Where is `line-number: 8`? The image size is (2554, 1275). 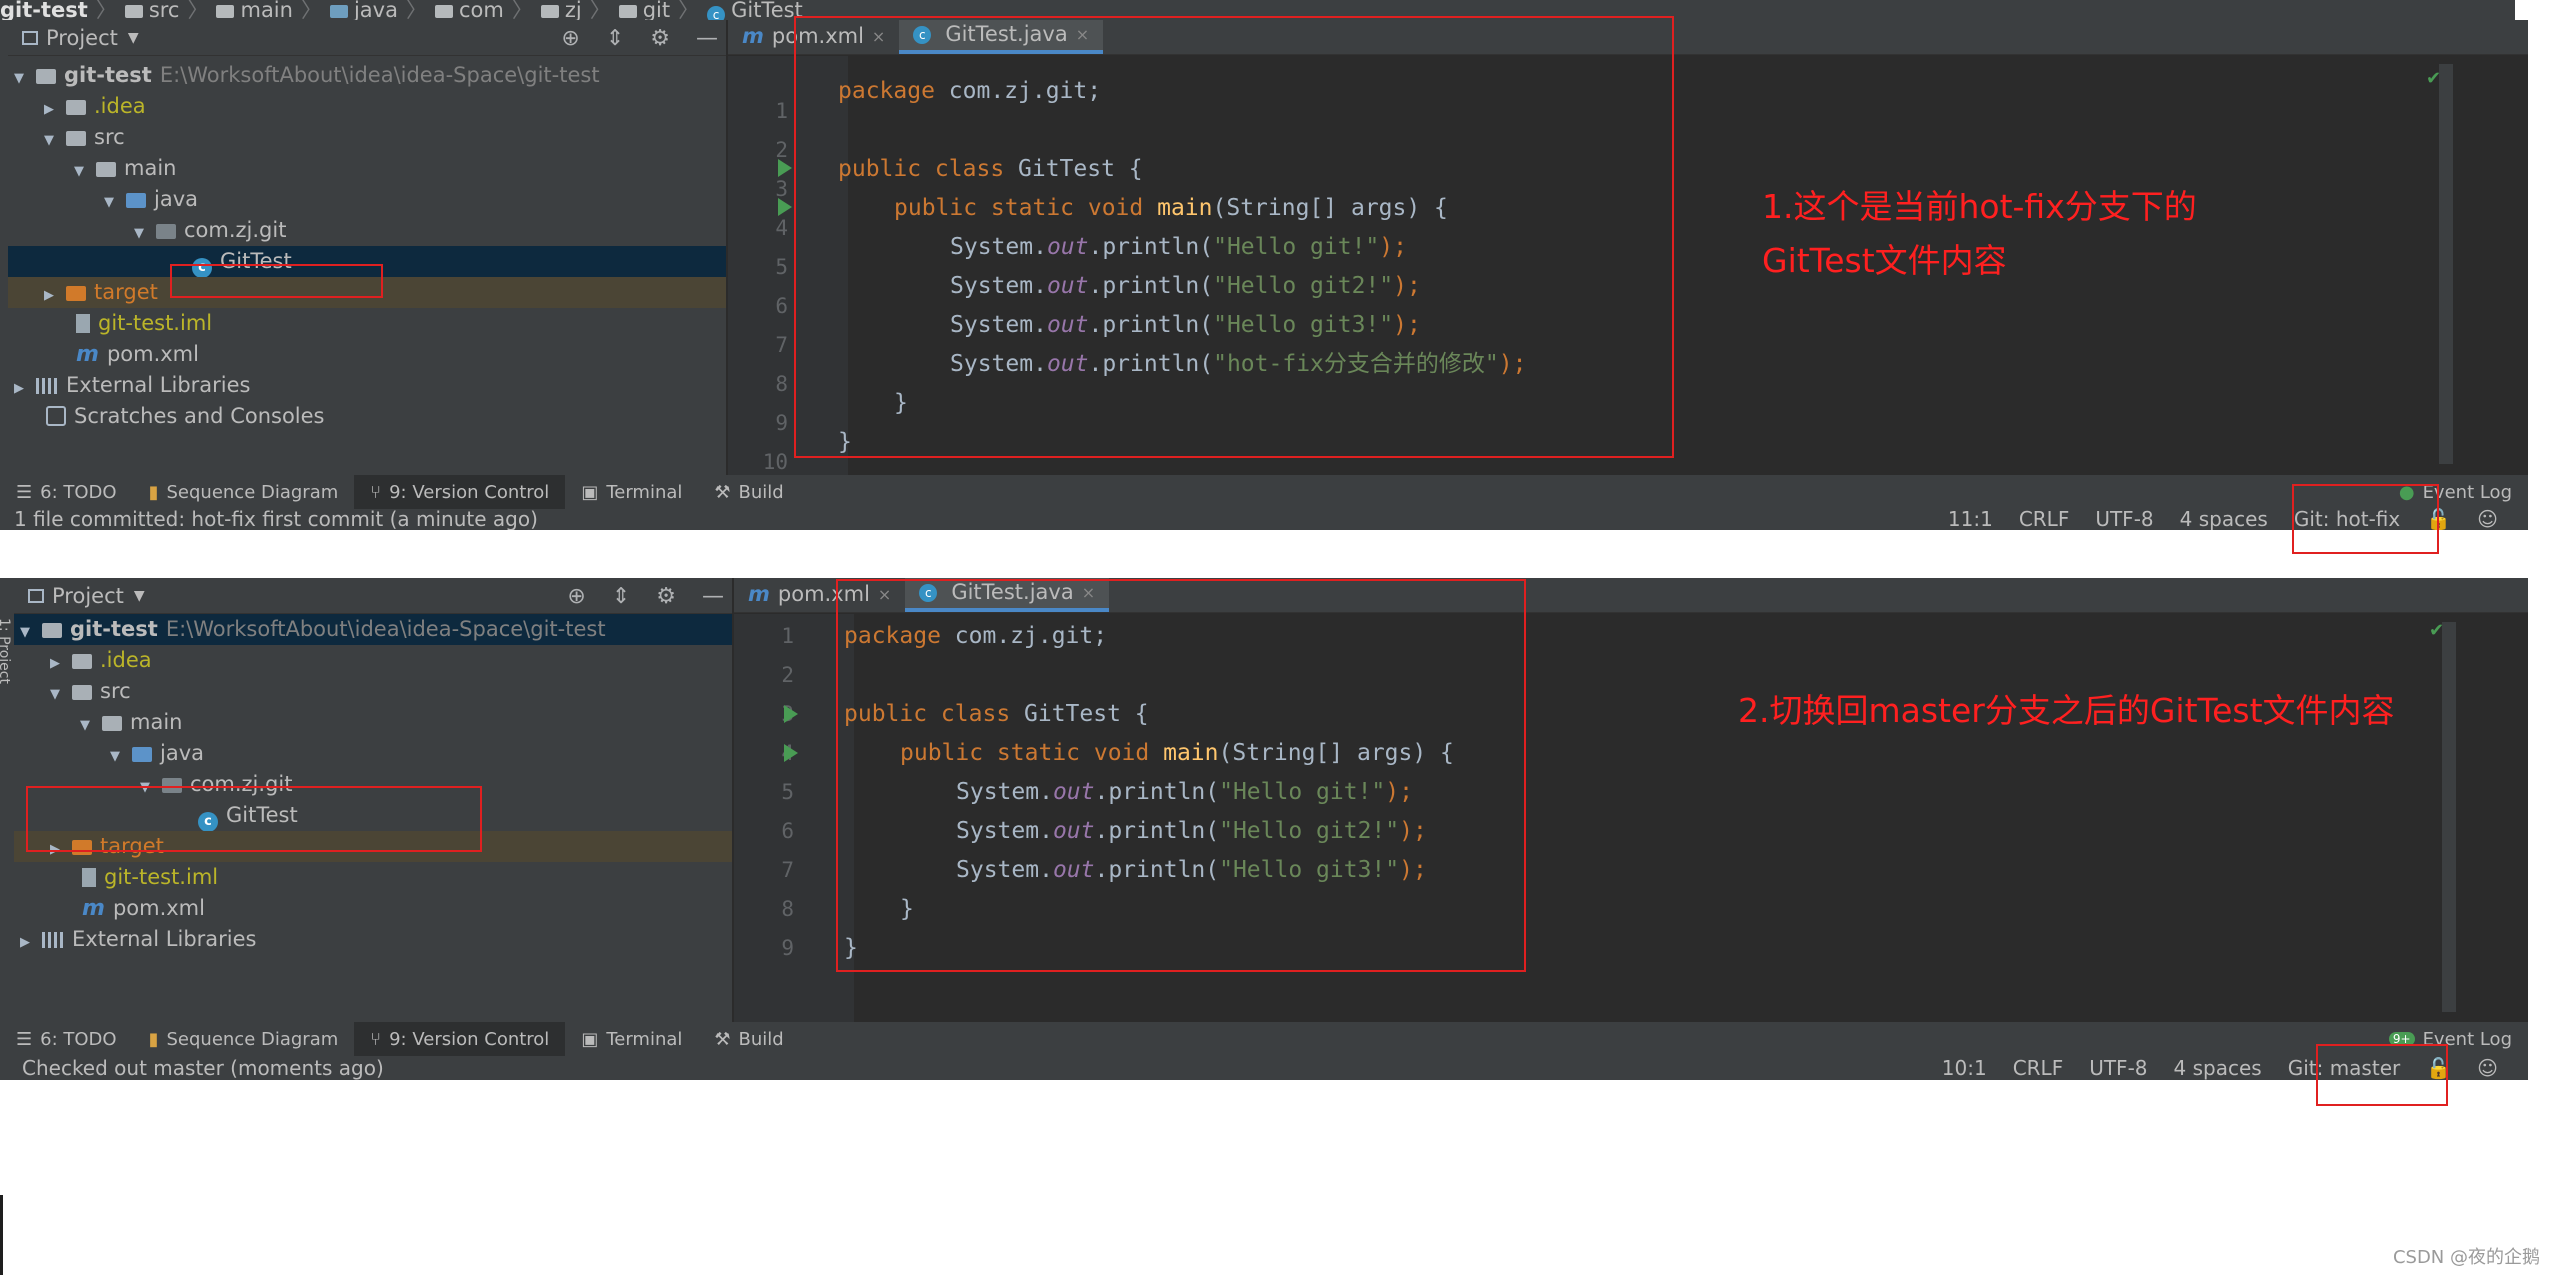 line-number: 8 is located at coordinates (787, 909).